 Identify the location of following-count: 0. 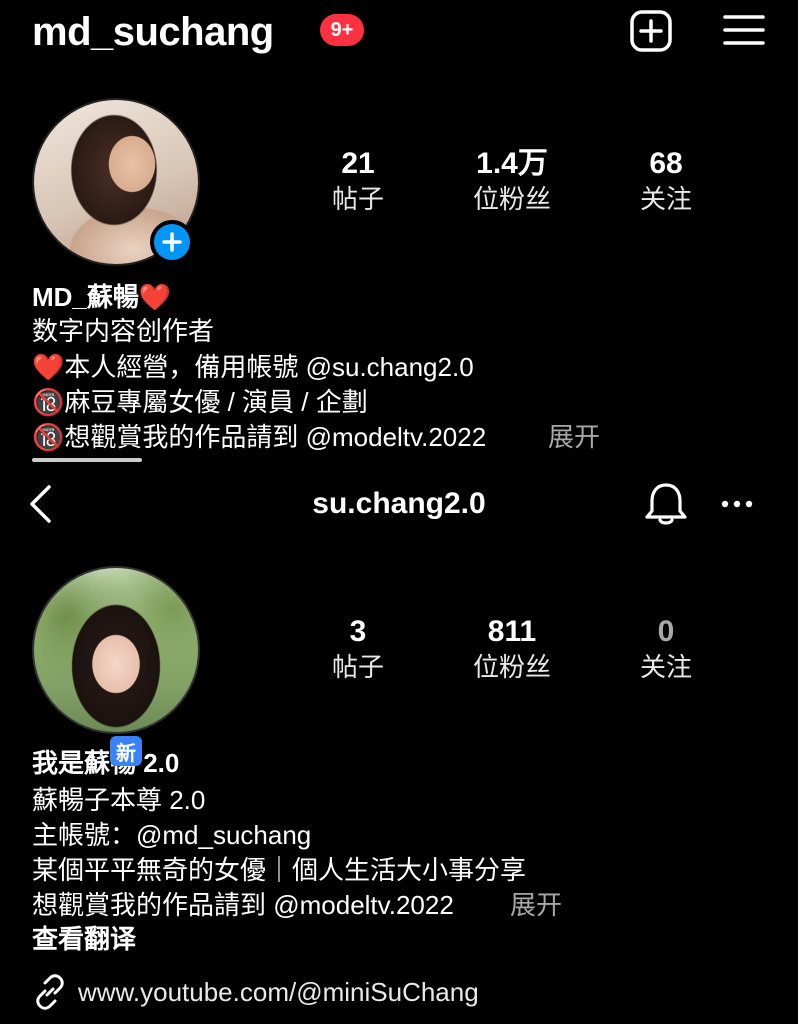
(666, 631).